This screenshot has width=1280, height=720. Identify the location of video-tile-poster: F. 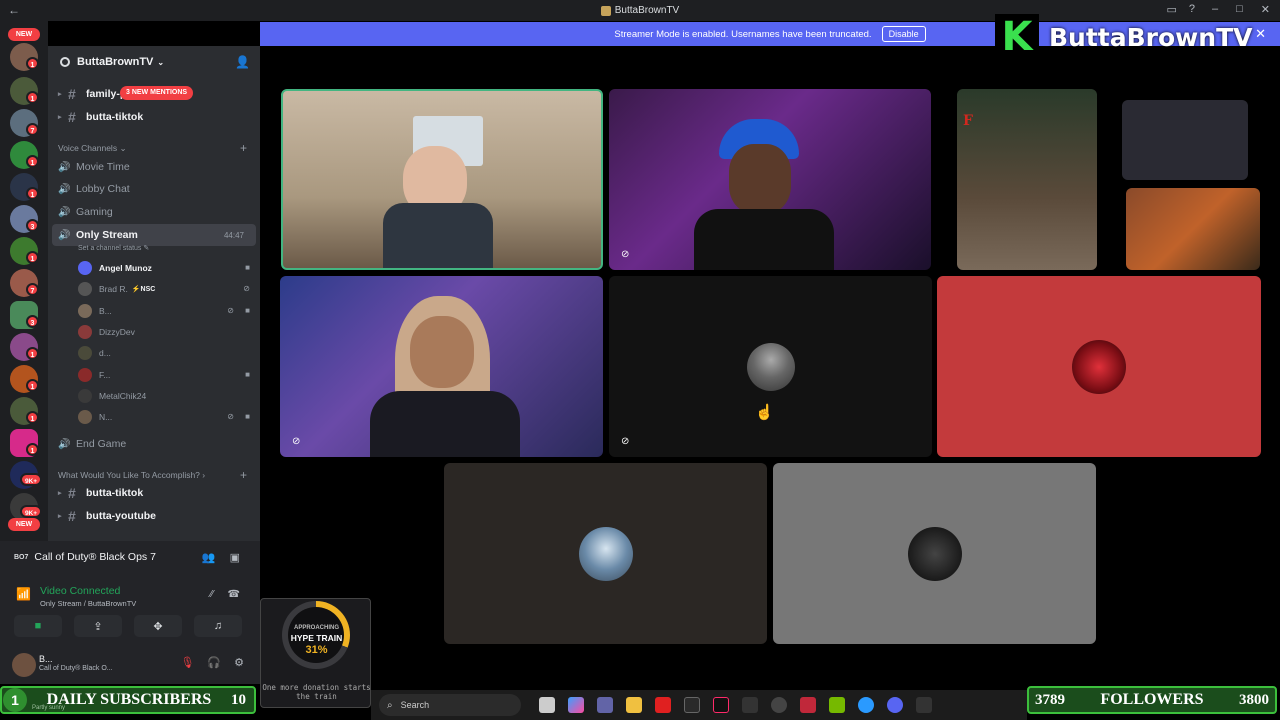
(1027, 179).